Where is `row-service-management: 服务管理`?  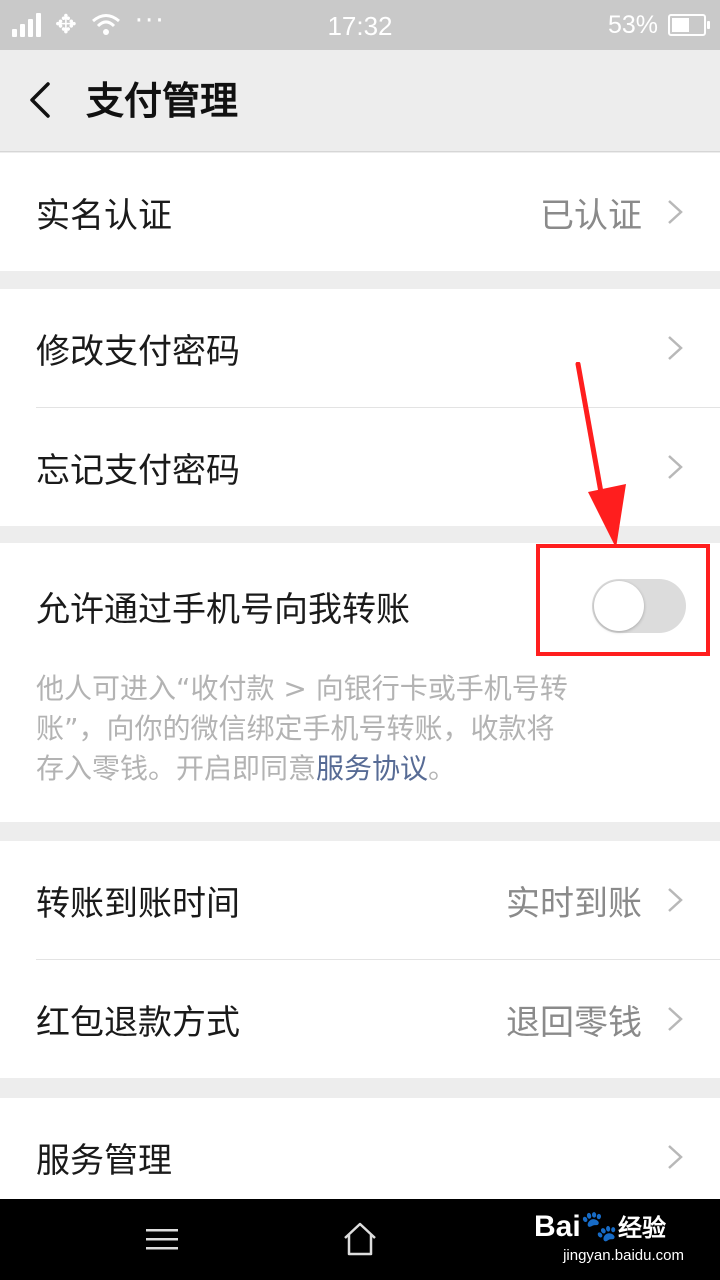 row-service-management: 服务管理 is located at coordinates (360, 1148).